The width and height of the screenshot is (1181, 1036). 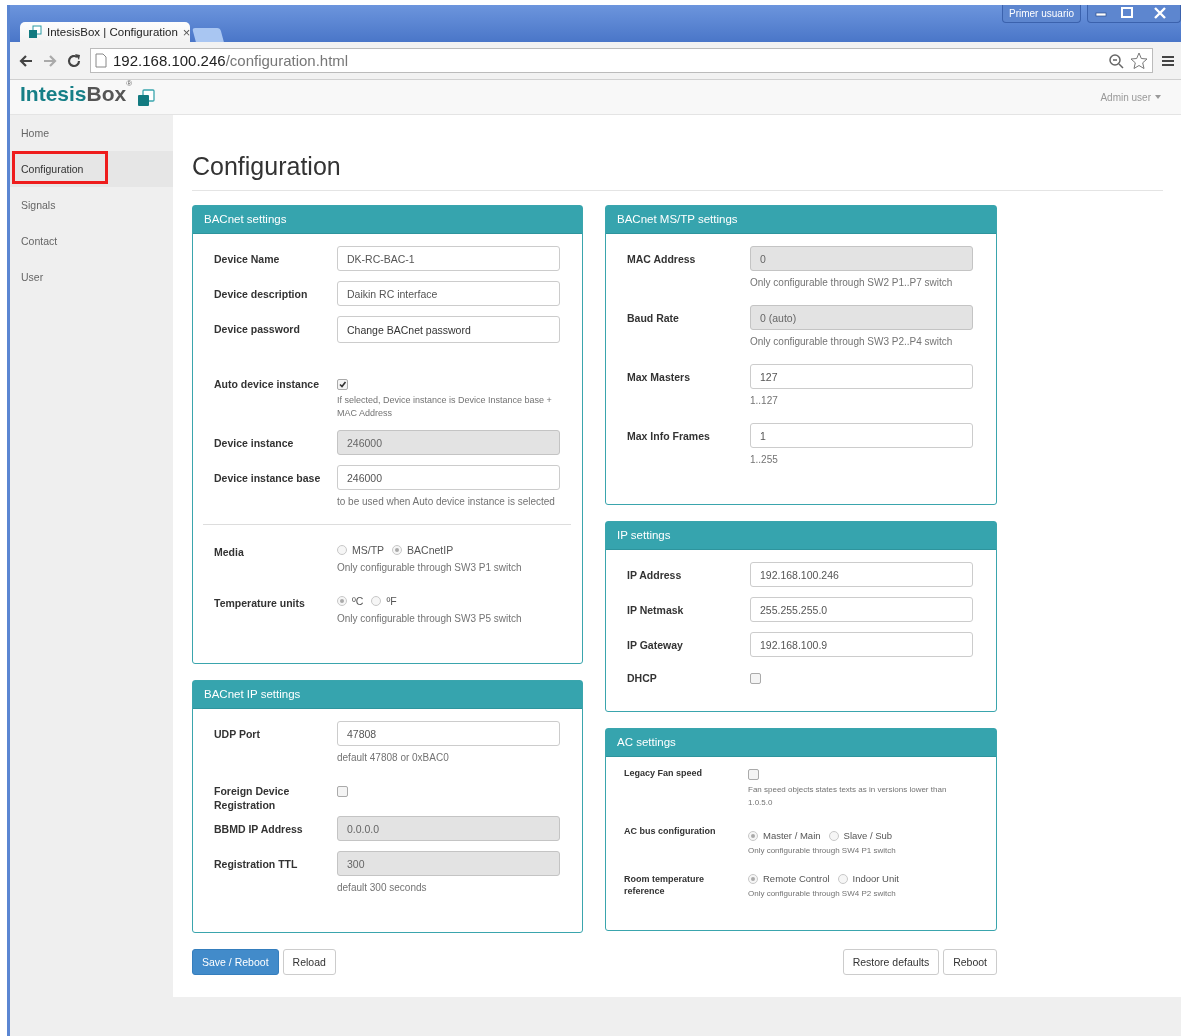 What do you see at coordinates (252, 798) in the screenshot?
I see `field-label: Foreign Device Registration` at bounding box center [252, 798].